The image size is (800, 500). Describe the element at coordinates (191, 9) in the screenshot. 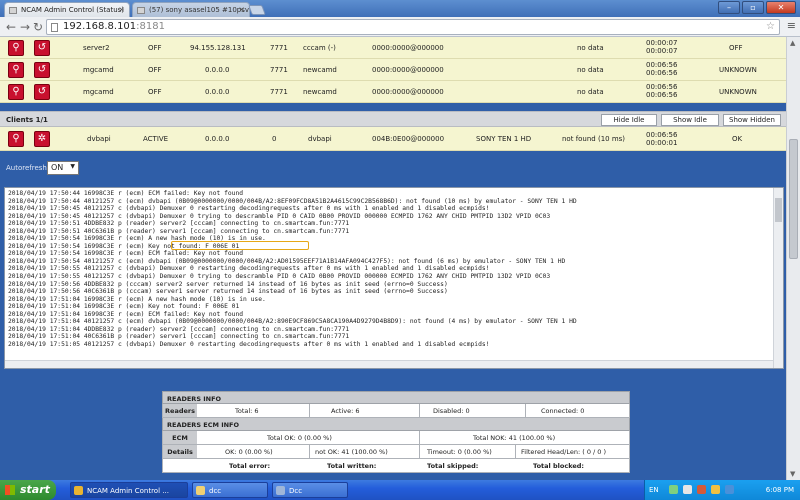

I see `tab-sony: (57) sony asasel105 #10psv ×` at that location.